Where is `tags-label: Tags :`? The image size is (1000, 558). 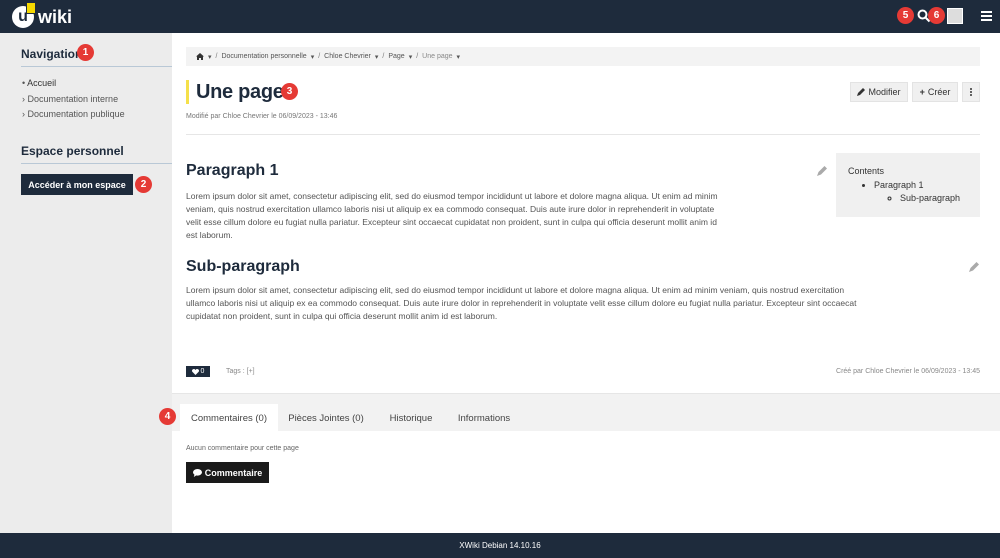 tags-label: Tags : is located at coordinates (235, 371).